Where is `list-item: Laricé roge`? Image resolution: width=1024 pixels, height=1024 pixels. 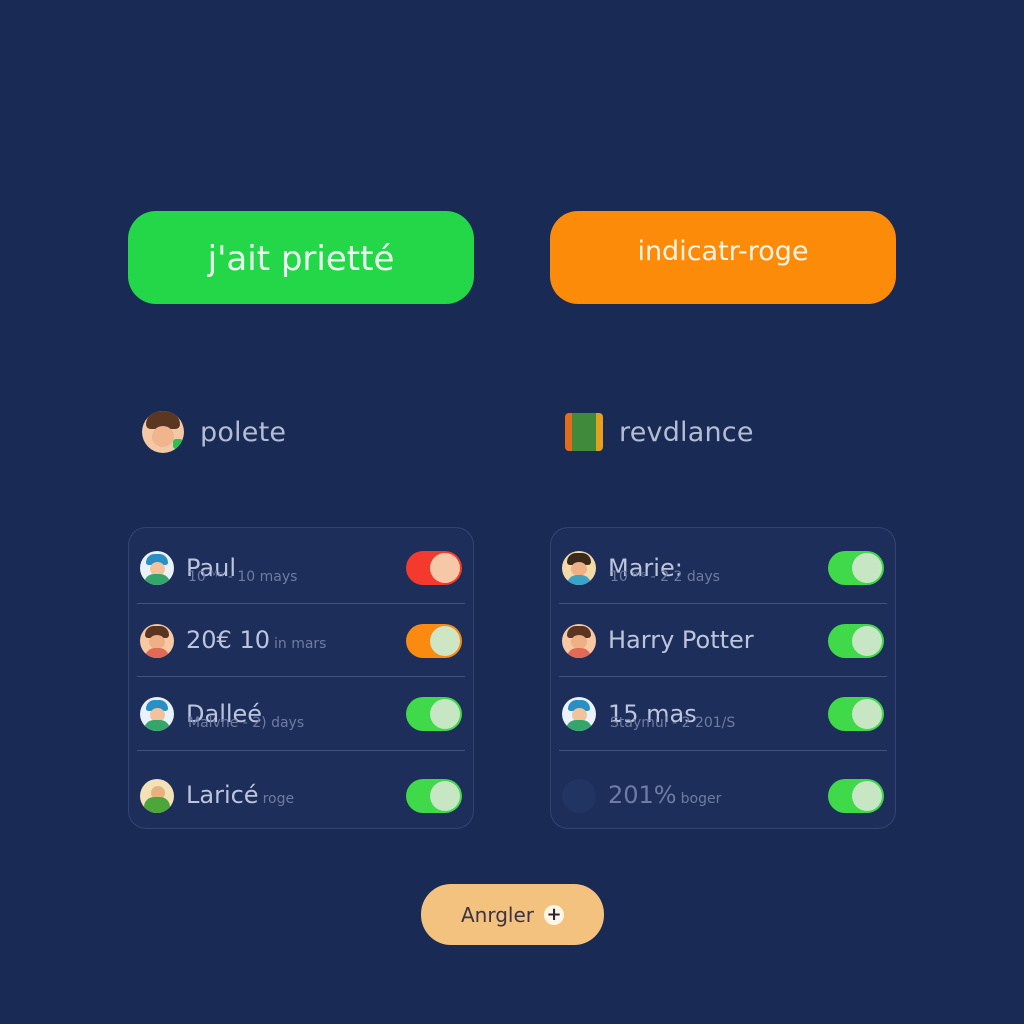
list-item: Laricé roge is located at coordinates (301, 796).